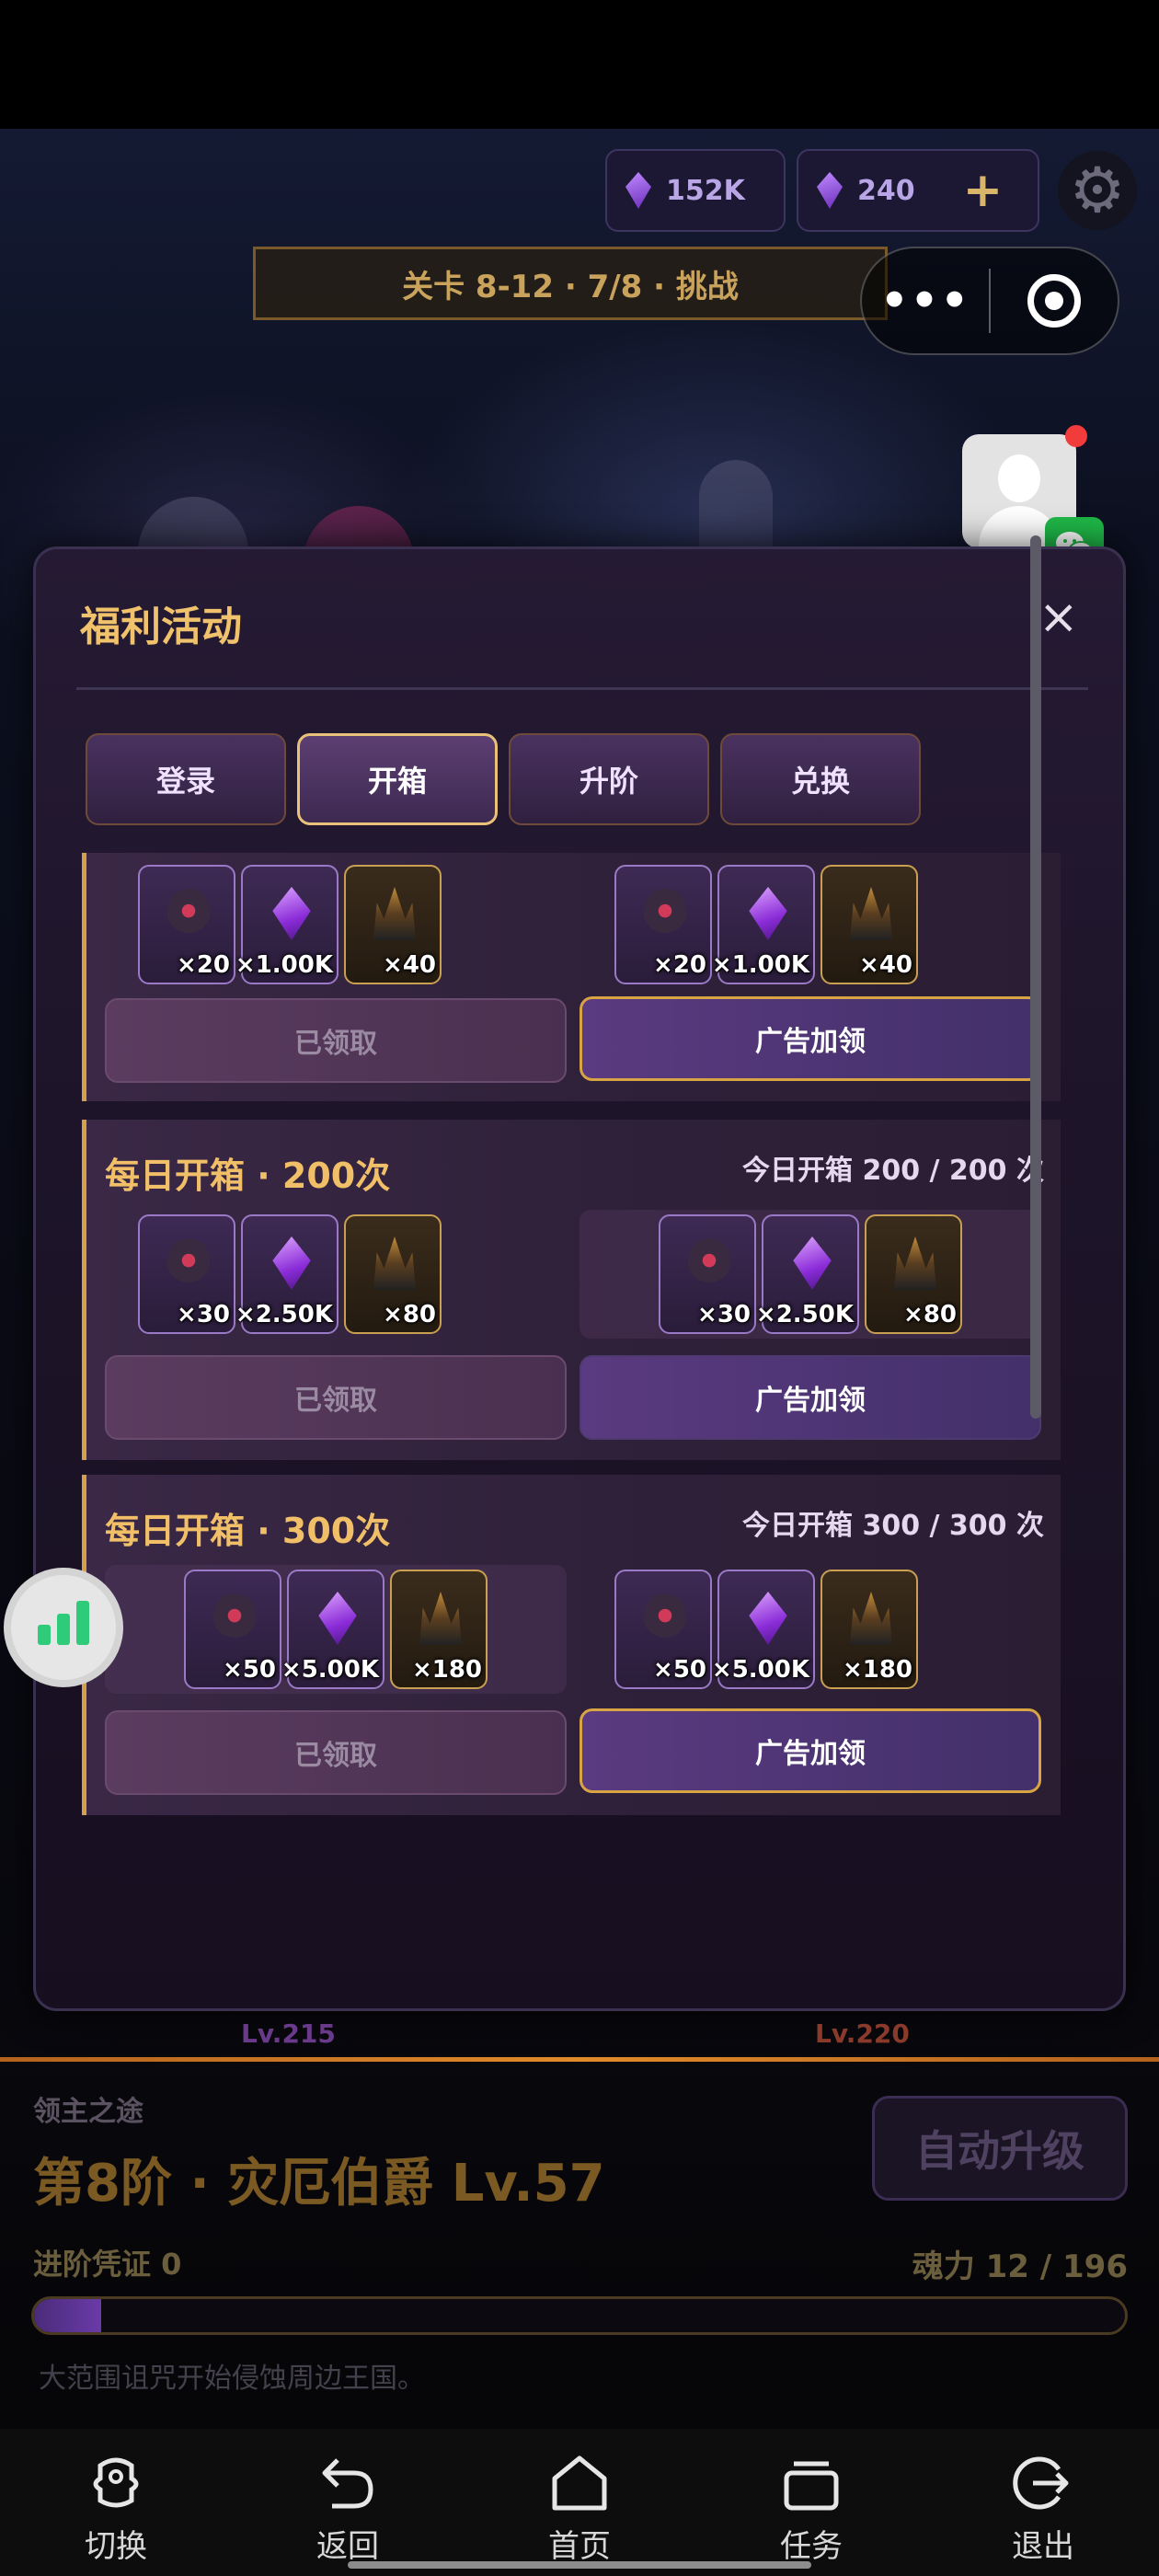 This screenshot has height=2576, width=1159. I want to click on stage-banner: 关卡 8-12 · 7/8 · 挑战, so click(570, 283).